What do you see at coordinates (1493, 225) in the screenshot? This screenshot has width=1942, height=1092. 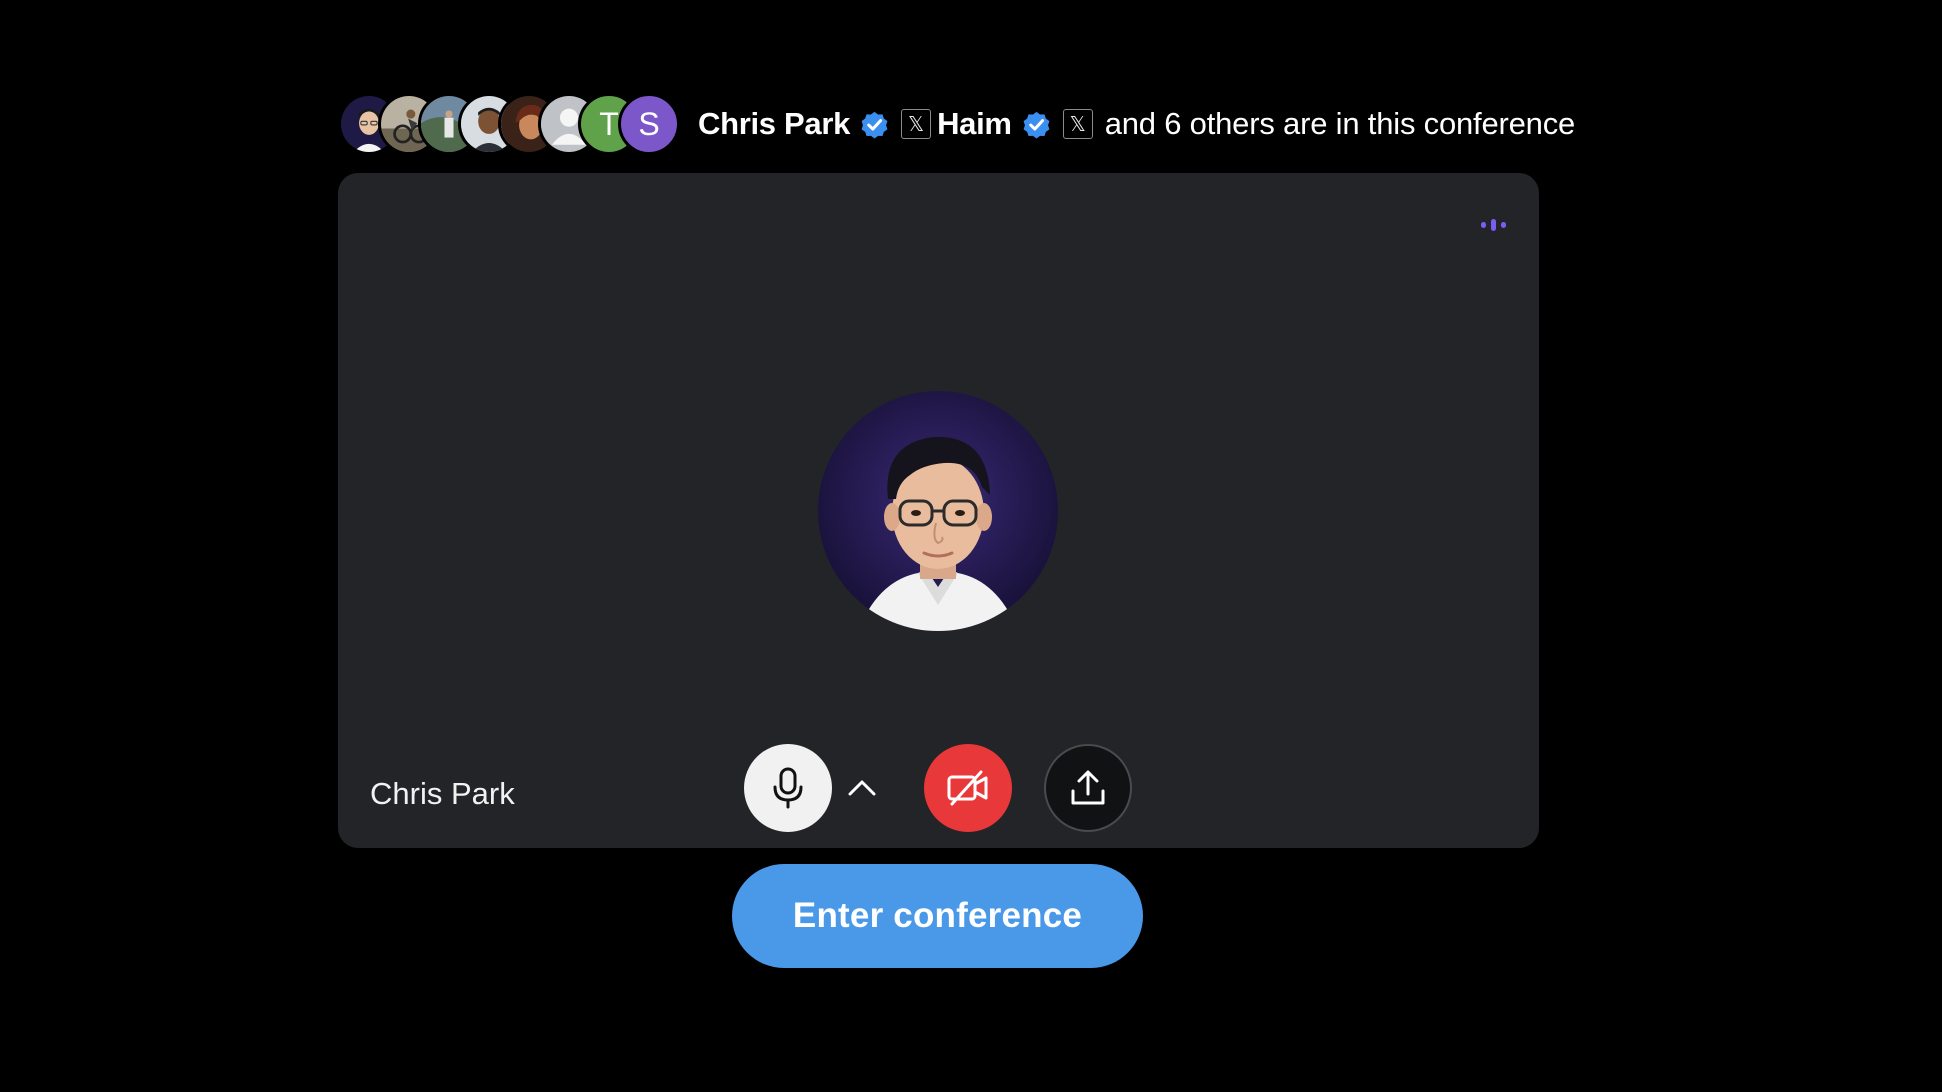 I see `audio-level-indicator-icon` at bounding box center [1493, 225].